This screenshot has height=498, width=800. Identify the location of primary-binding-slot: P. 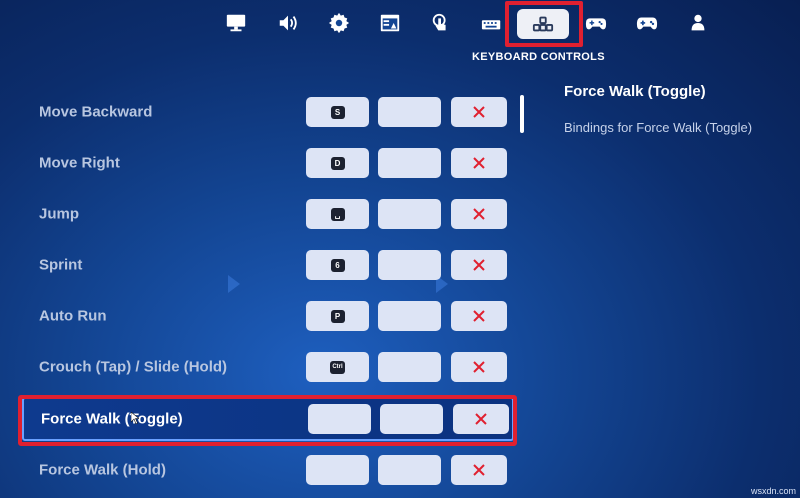
(337, 316).